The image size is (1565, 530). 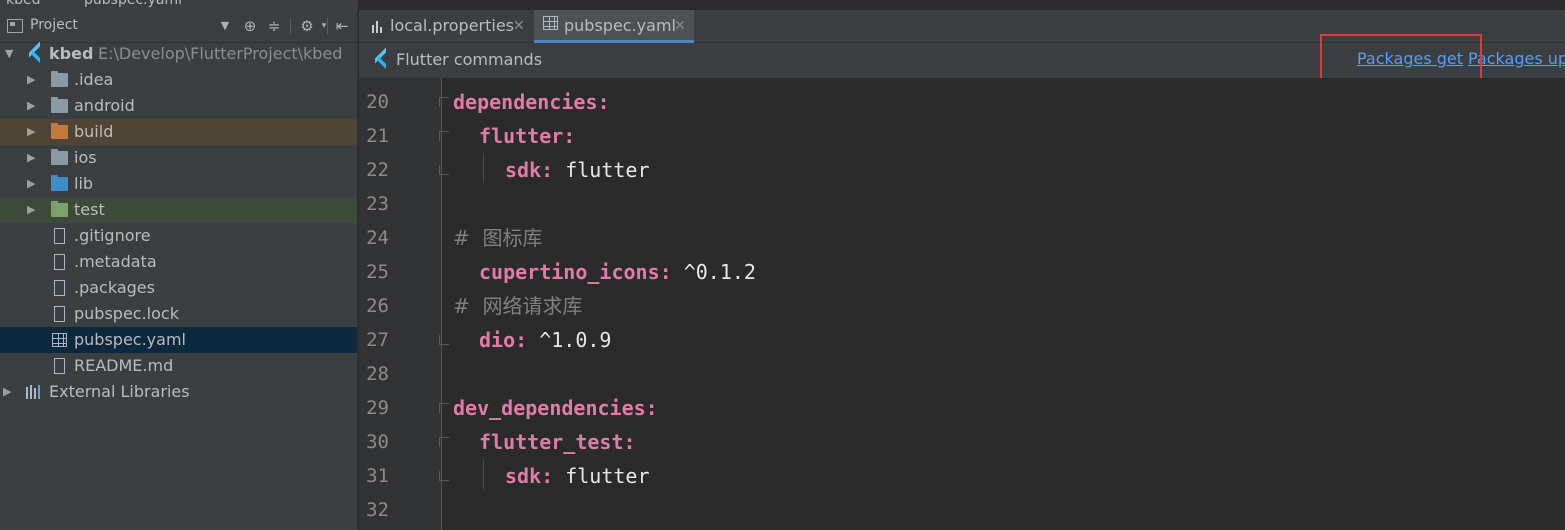 What do you see at coordinates (1516, 58) in the screenshot?
I see `packages-upgrade-link: Packages up` at bounding box center [1516, 58].